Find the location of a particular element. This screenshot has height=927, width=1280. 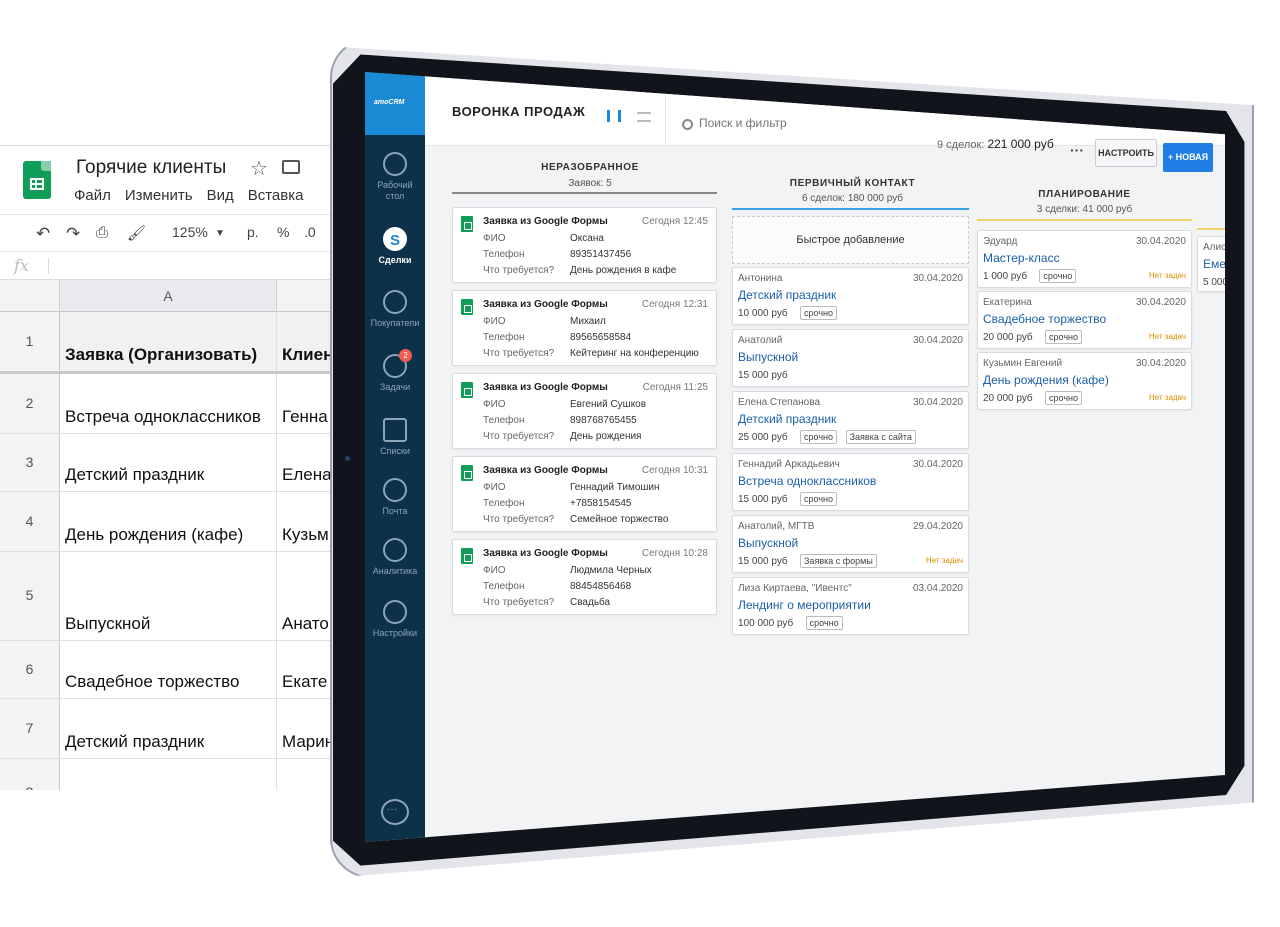

deal-title: Лендинг о мероприятии is located at coordinates (804, 605).